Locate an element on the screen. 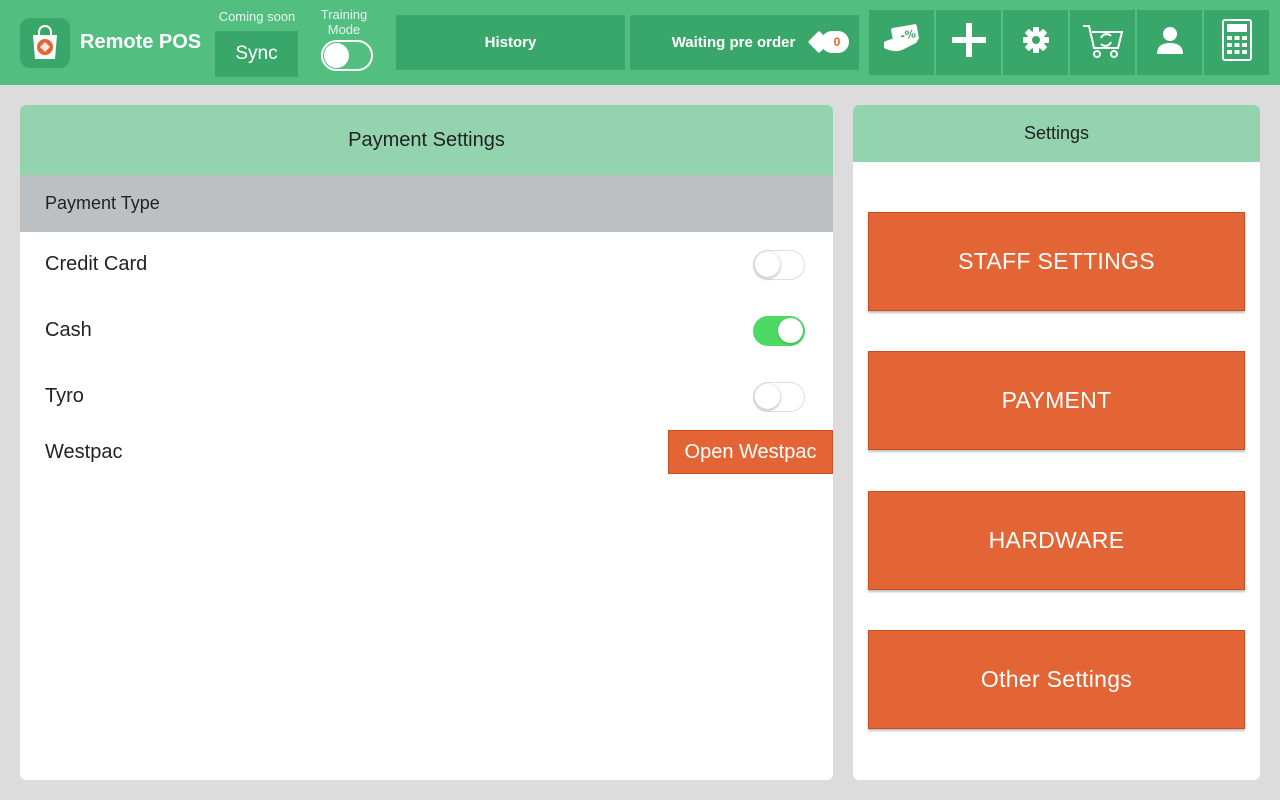  training-mode-toggle is located at coordinates (347, 55).